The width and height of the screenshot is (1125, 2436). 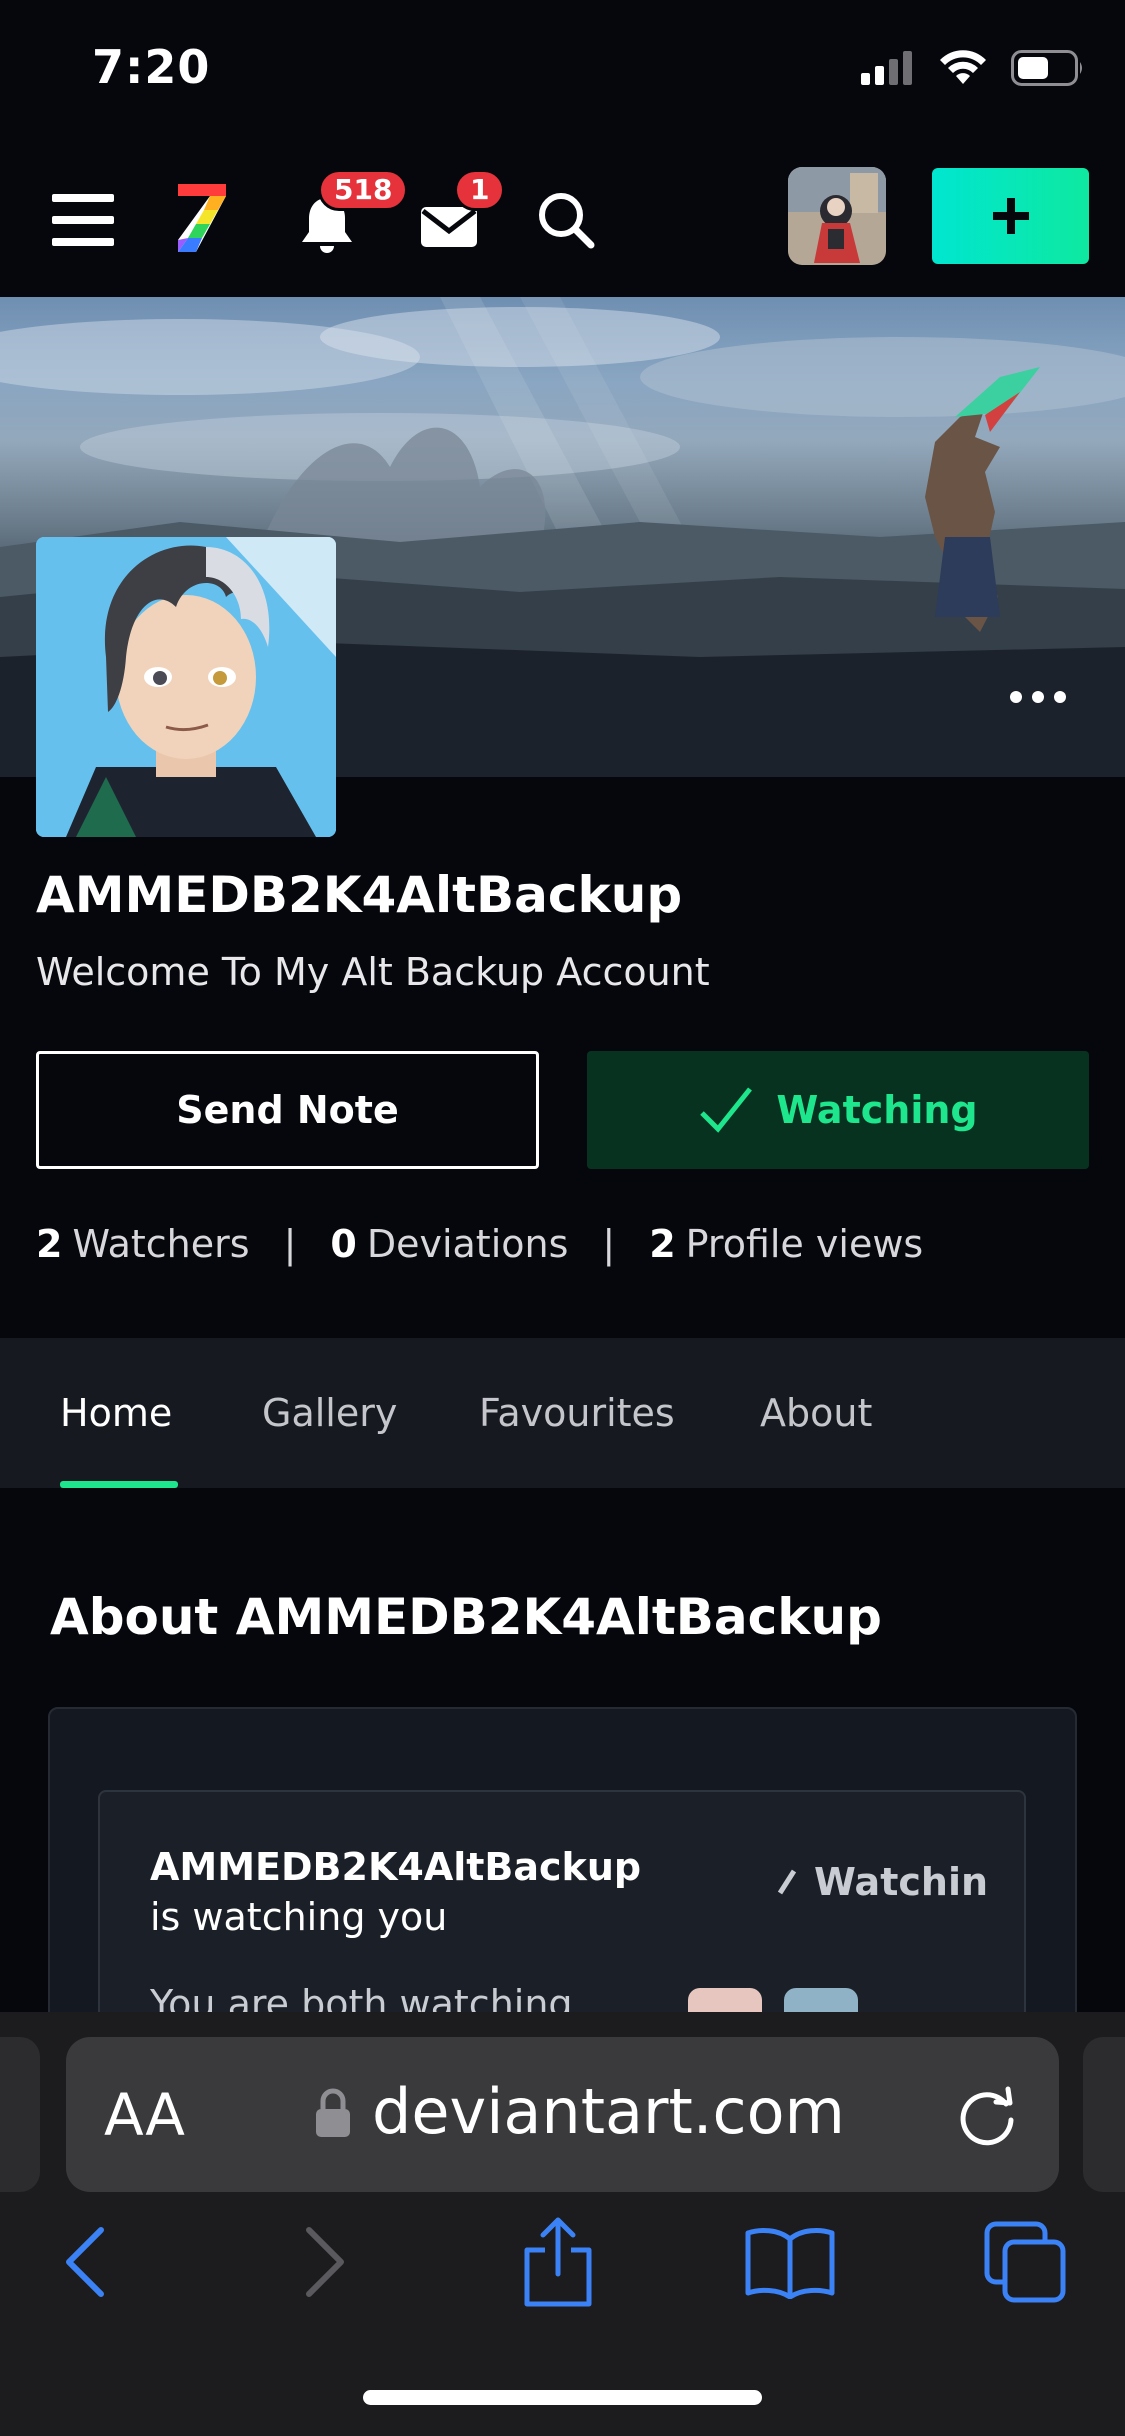 I want to click on tab-gallery: Gallery, so click(x=329, y=1413).